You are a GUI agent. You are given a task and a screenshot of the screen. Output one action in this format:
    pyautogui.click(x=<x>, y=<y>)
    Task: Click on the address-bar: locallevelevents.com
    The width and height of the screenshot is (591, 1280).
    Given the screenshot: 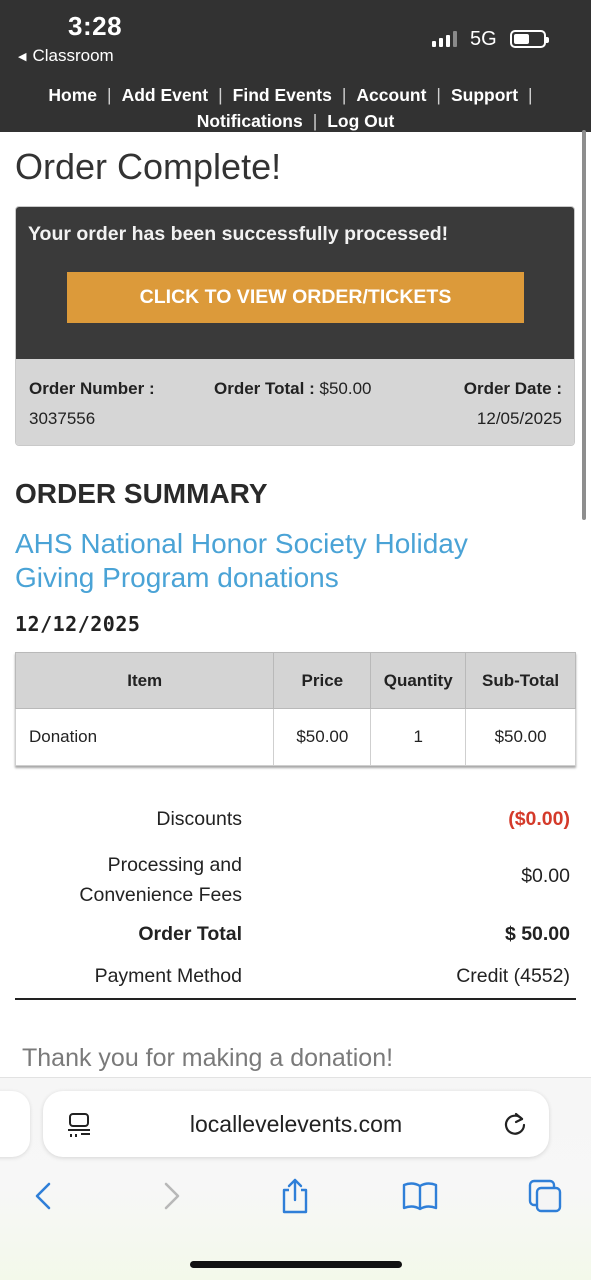 What is the action you would take?
    pyautogui.click(x=296, y=1124)
    